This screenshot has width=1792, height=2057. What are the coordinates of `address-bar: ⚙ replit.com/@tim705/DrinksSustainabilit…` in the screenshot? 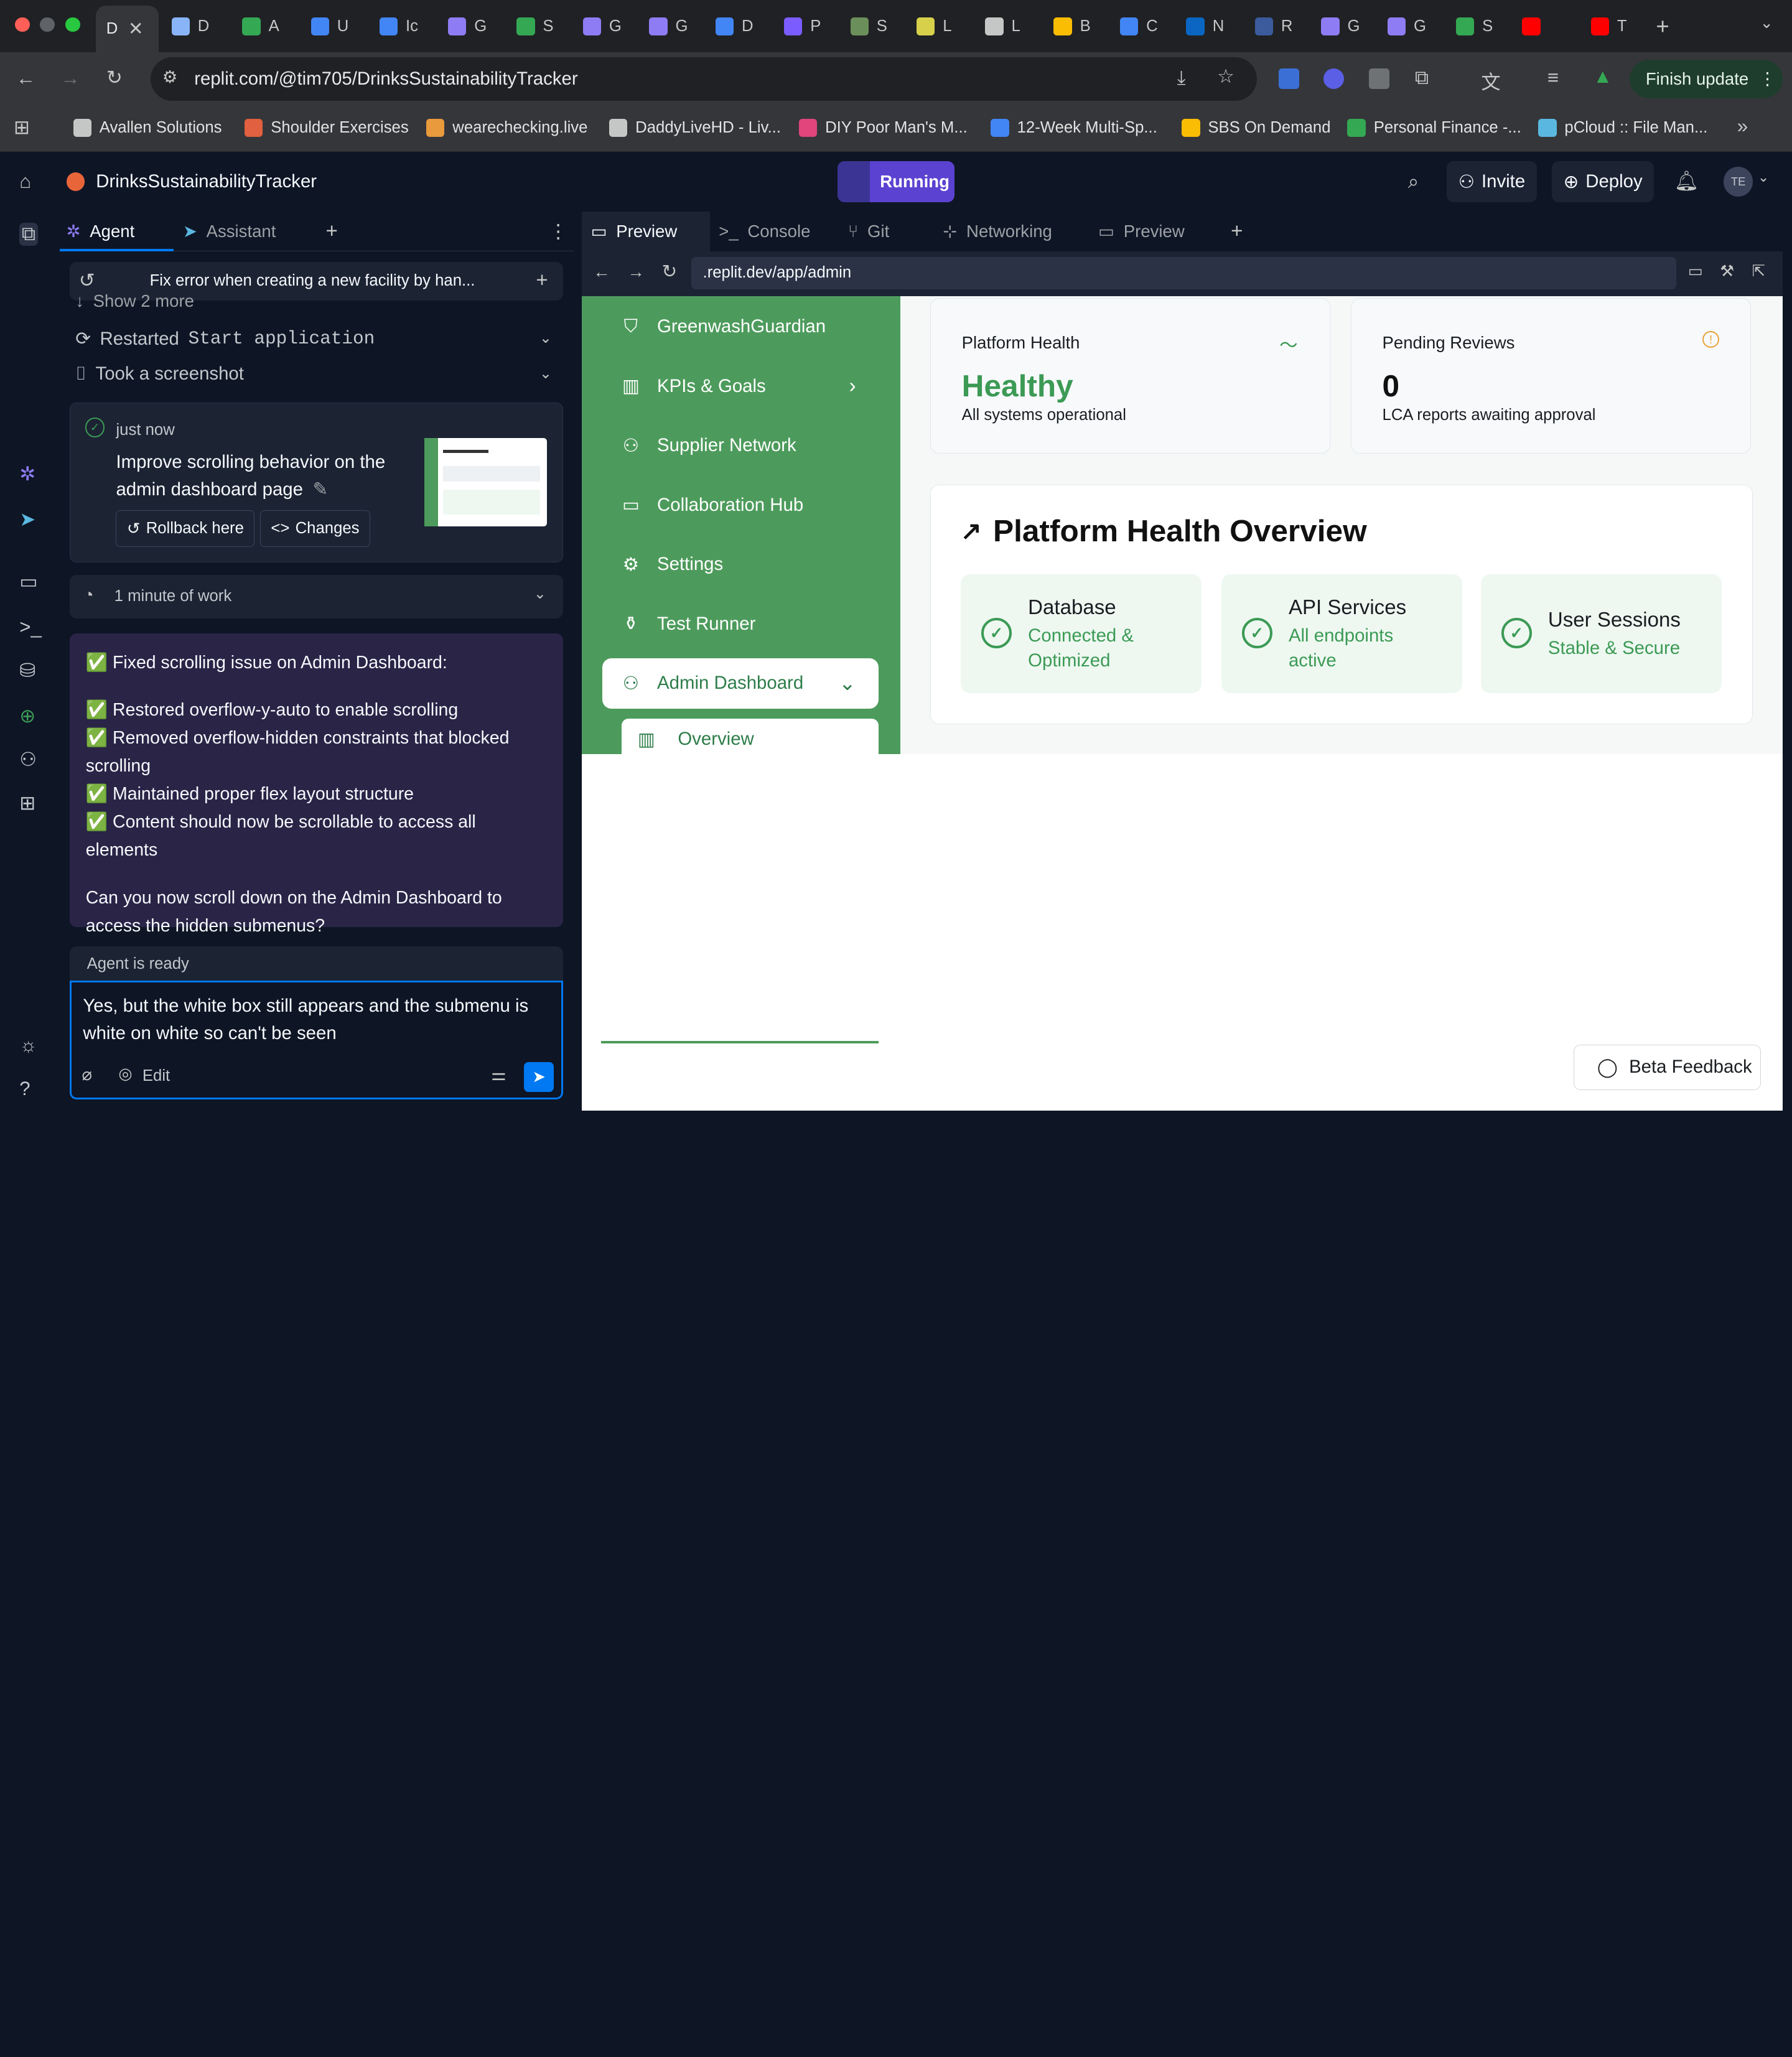 It's located at (704, 79).